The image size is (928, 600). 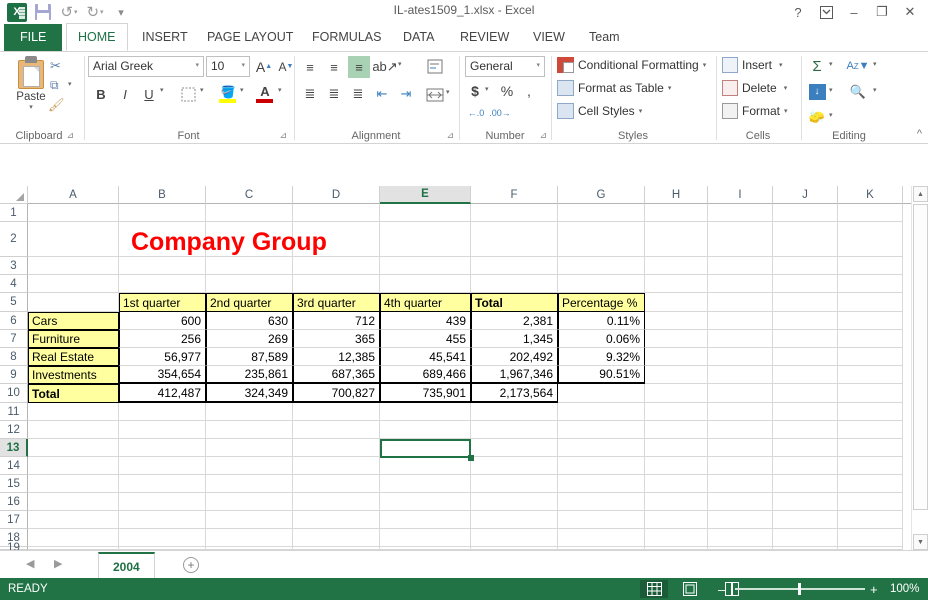 I want to click on tab-review: REVIEW, so click(x=484, y=37).